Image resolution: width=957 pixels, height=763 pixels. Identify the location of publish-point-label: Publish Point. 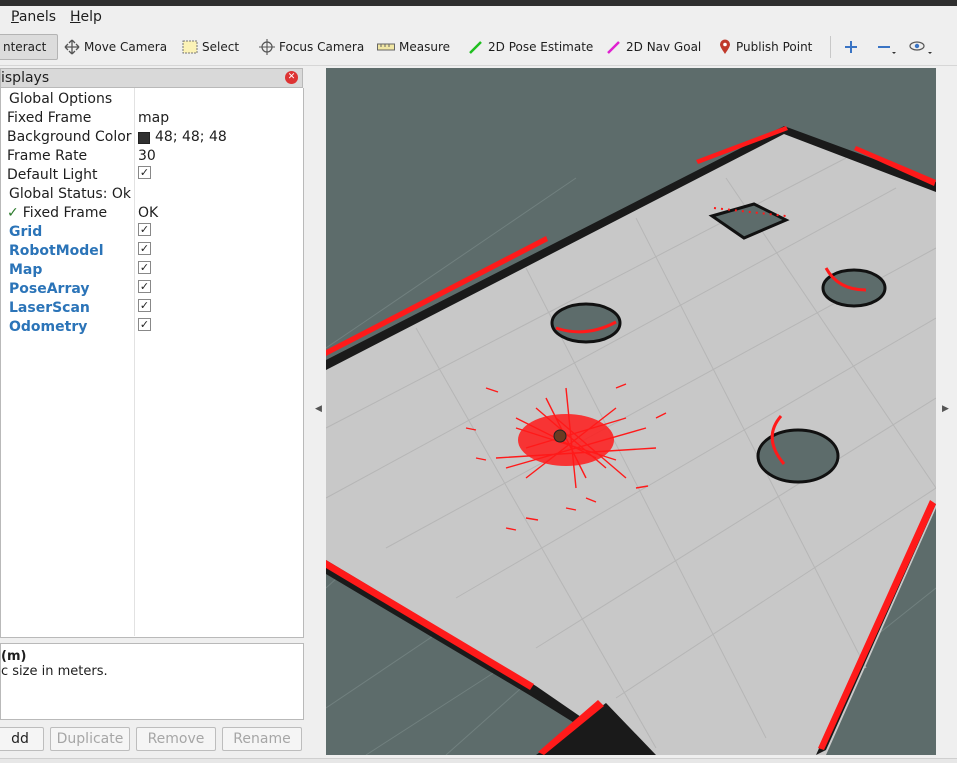
(774, 47).